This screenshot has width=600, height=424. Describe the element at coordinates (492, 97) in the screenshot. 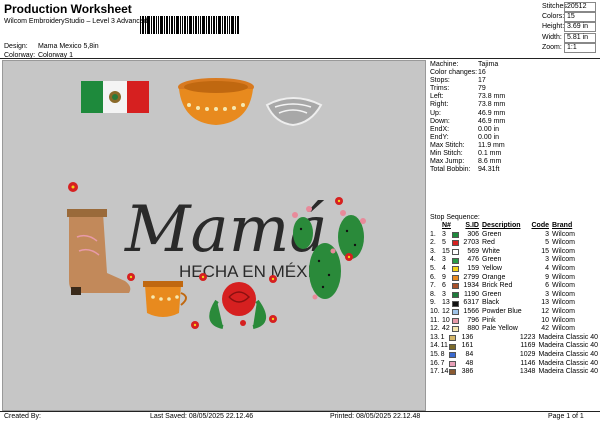

I see `info-value: 73.8 mm` at that location.